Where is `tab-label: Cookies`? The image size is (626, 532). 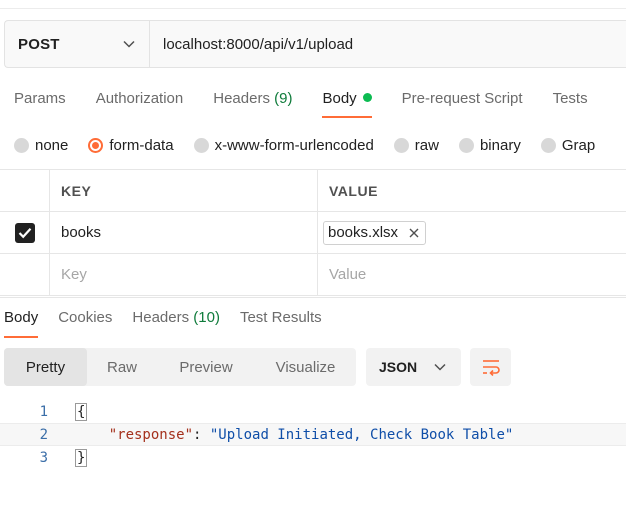 tab-label: Cookies is located at coordinates (85, 317).